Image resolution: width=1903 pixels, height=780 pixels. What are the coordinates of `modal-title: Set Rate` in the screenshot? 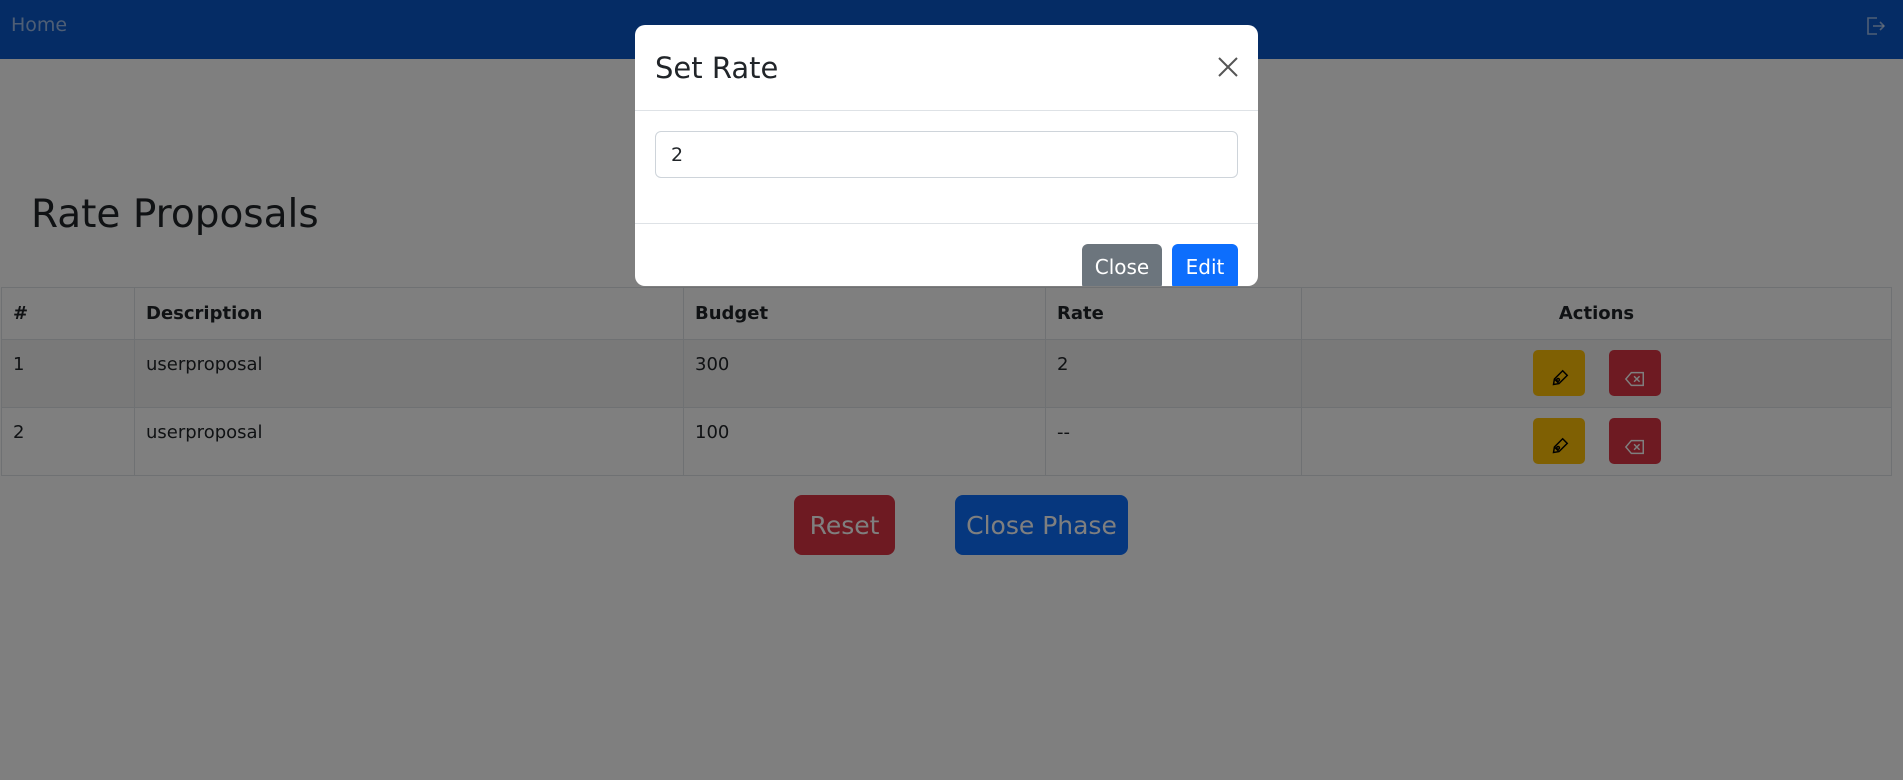 It's located at (717, 68).